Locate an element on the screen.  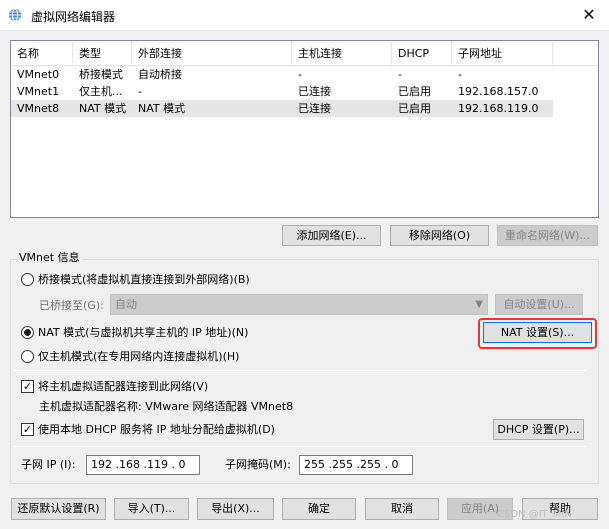
remove-network-button: 移除网络(O) is located at coordinates (439, 235).